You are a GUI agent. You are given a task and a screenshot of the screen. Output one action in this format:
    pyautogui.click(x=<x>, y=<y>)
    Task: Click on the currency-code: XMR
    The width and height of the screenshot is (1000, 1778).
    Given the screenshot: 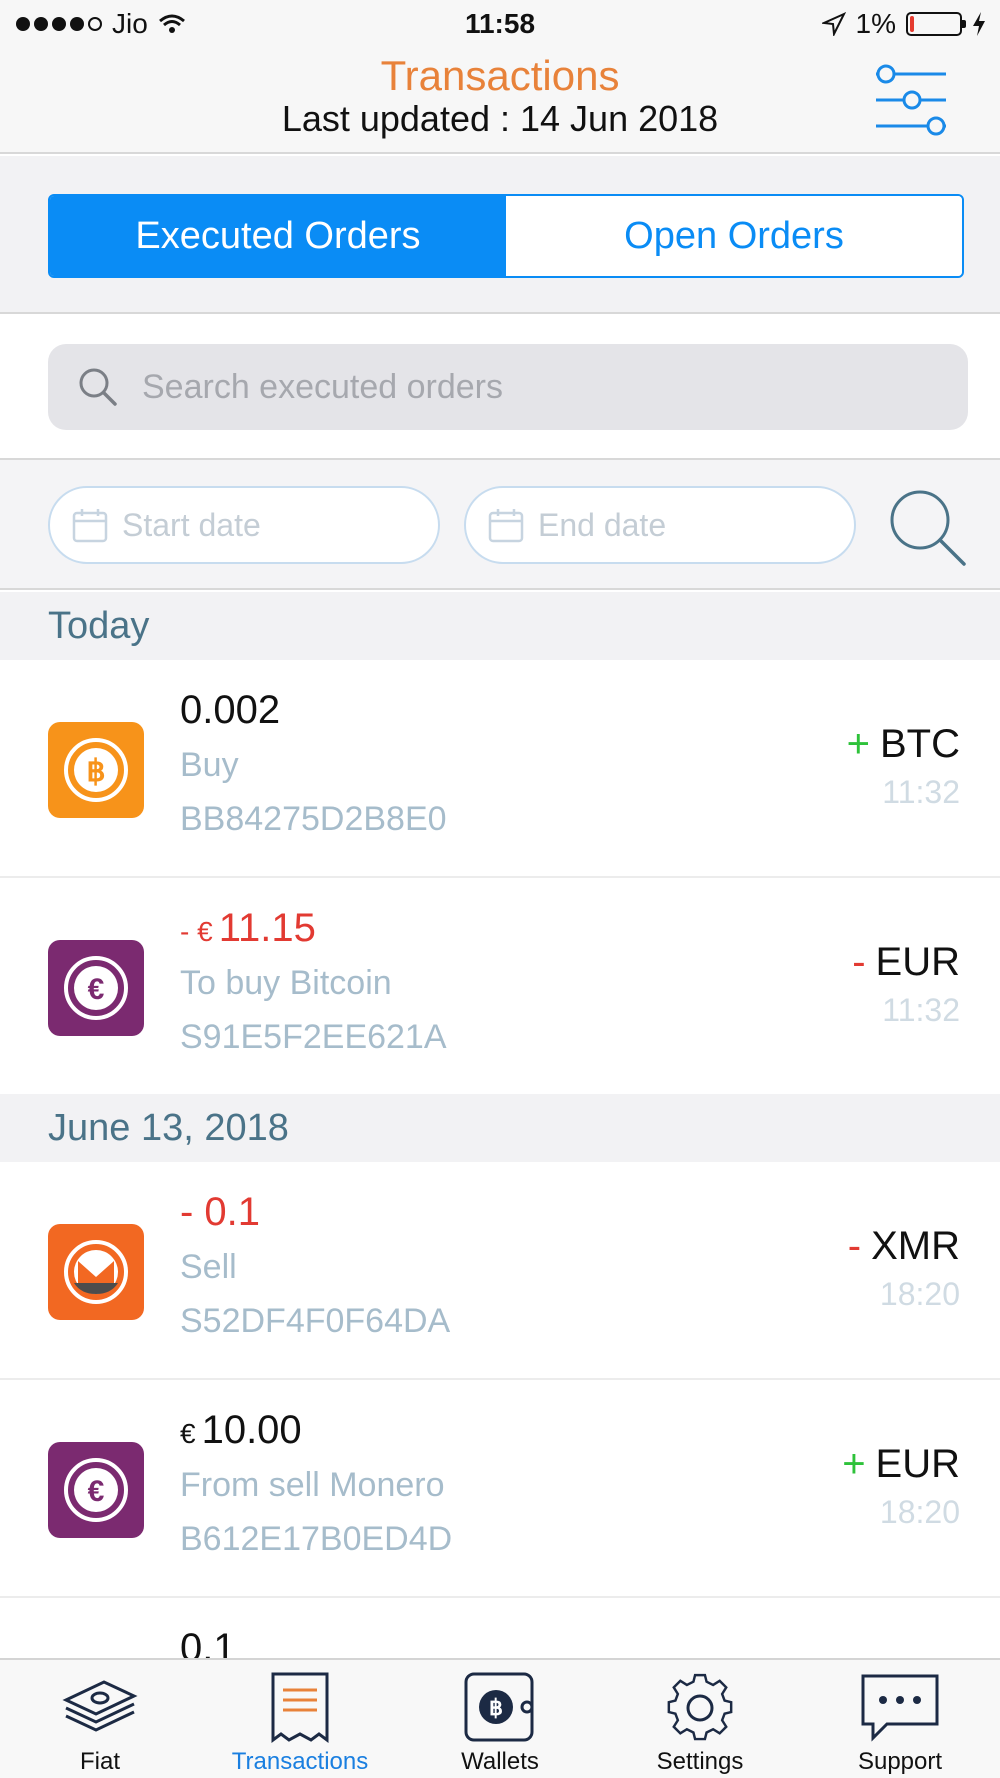 What is the action you would take?
    pyautogui.click(x=915, y=1246)
    